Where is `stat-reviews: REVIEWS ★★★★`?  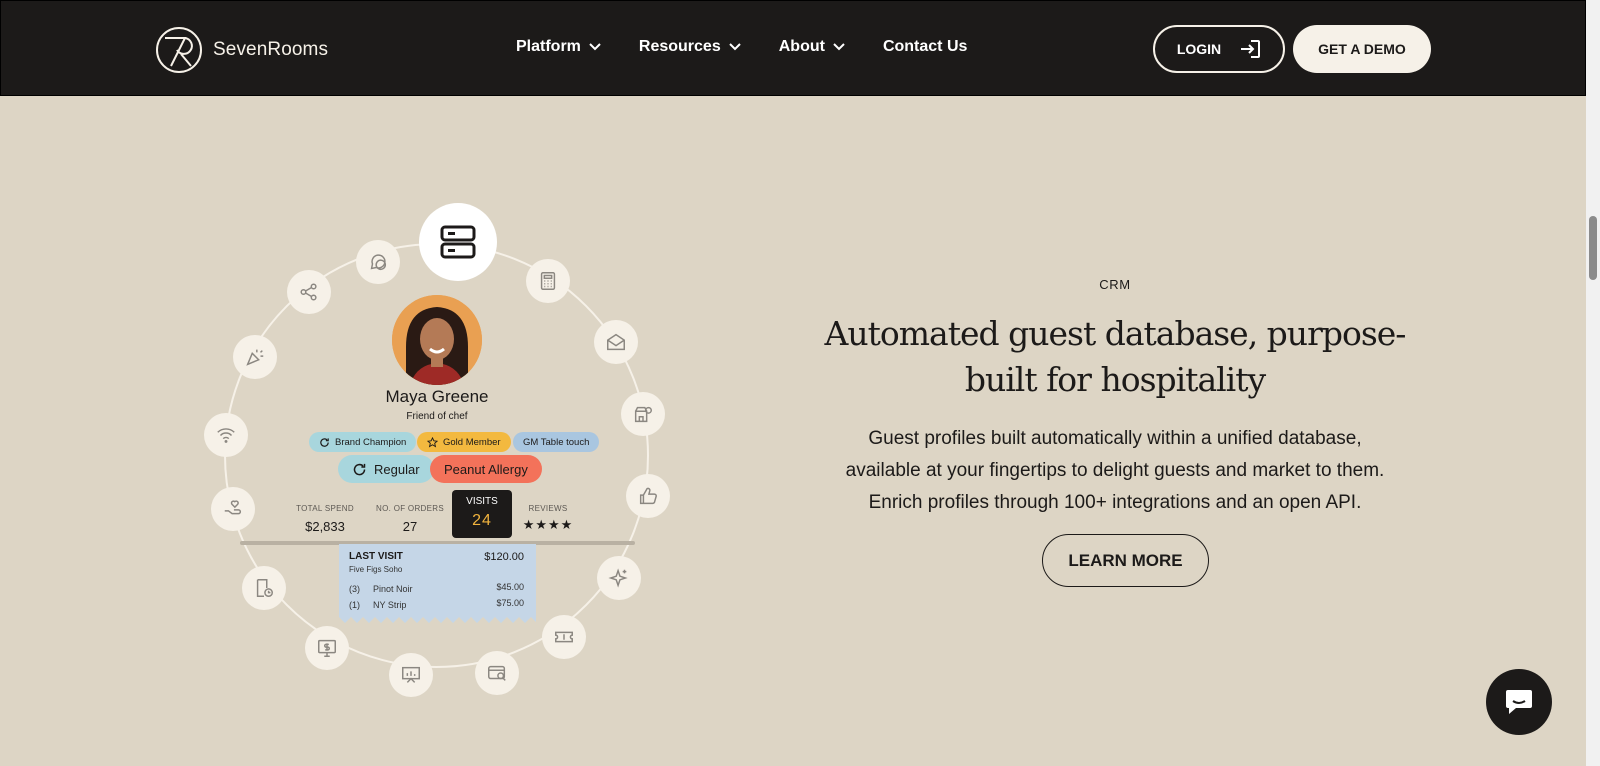
stat-reviews: REVIEWS ★★★★ is located at coordinates (548, 518).